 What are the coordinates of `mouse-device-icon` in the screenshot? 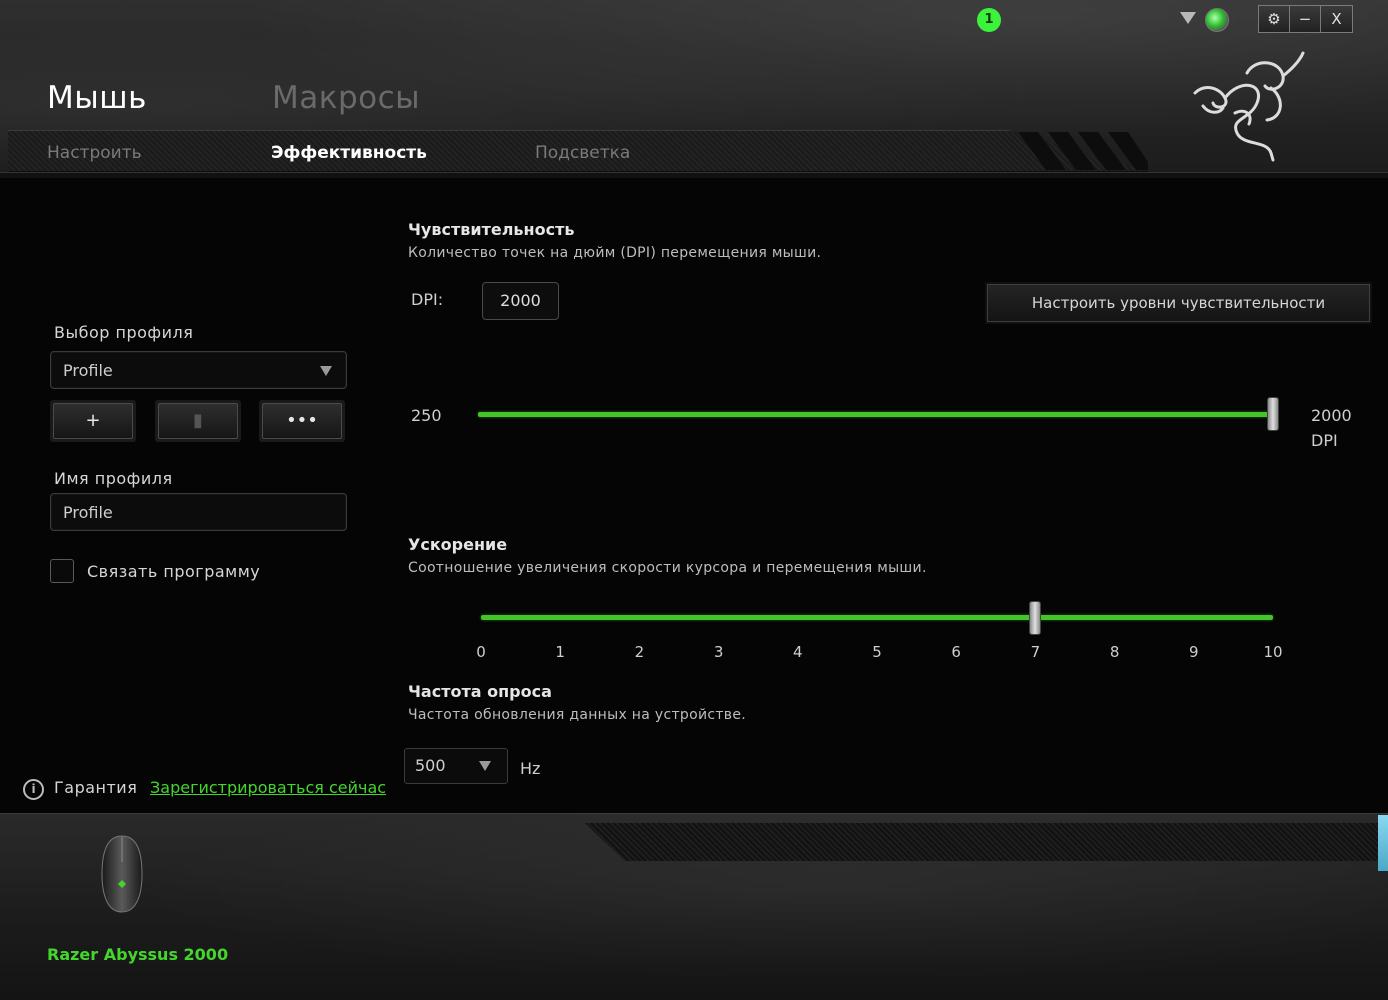 It's located at (122, 874).